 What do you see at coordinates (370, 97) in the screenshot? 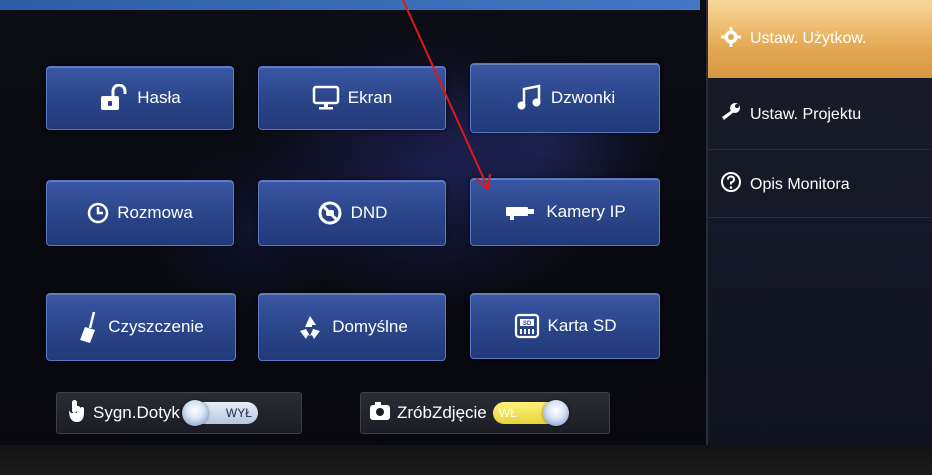
I see `ekran-label: Ekran` at bounding box center [370, 97].